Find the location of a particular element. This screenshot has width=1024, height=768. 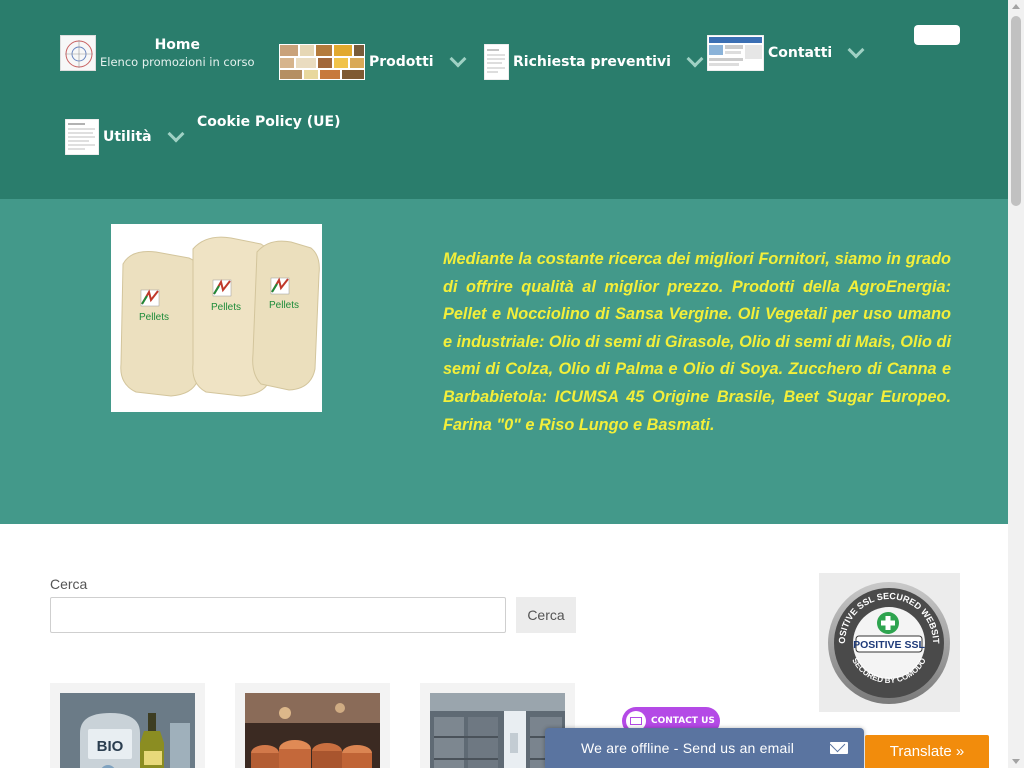

nav-home-sublabel: Elenco promozioni in corso is located at coordinates (177, 62).